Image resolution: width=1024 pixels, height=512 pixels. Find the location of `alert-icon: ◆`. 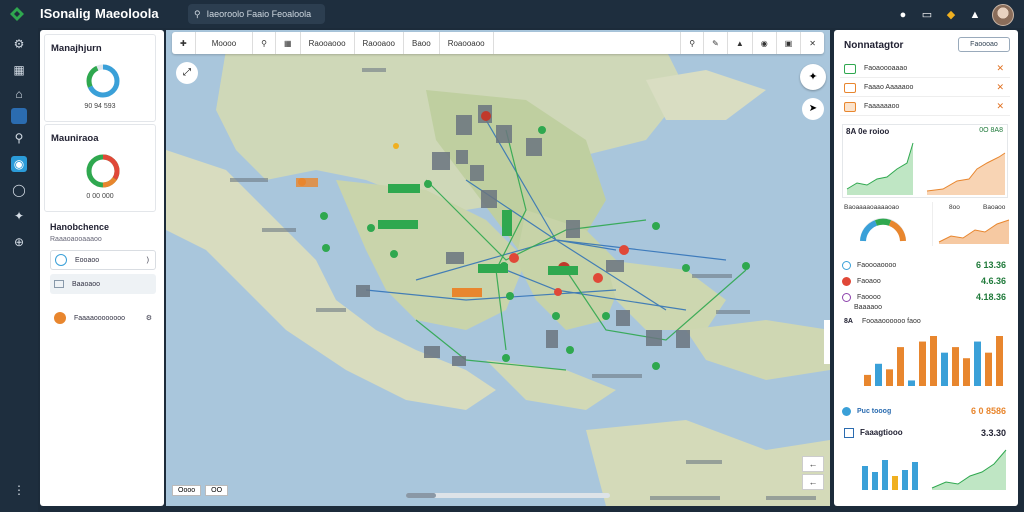

alert-icon: ◆ is located at coordinates (951, 15).